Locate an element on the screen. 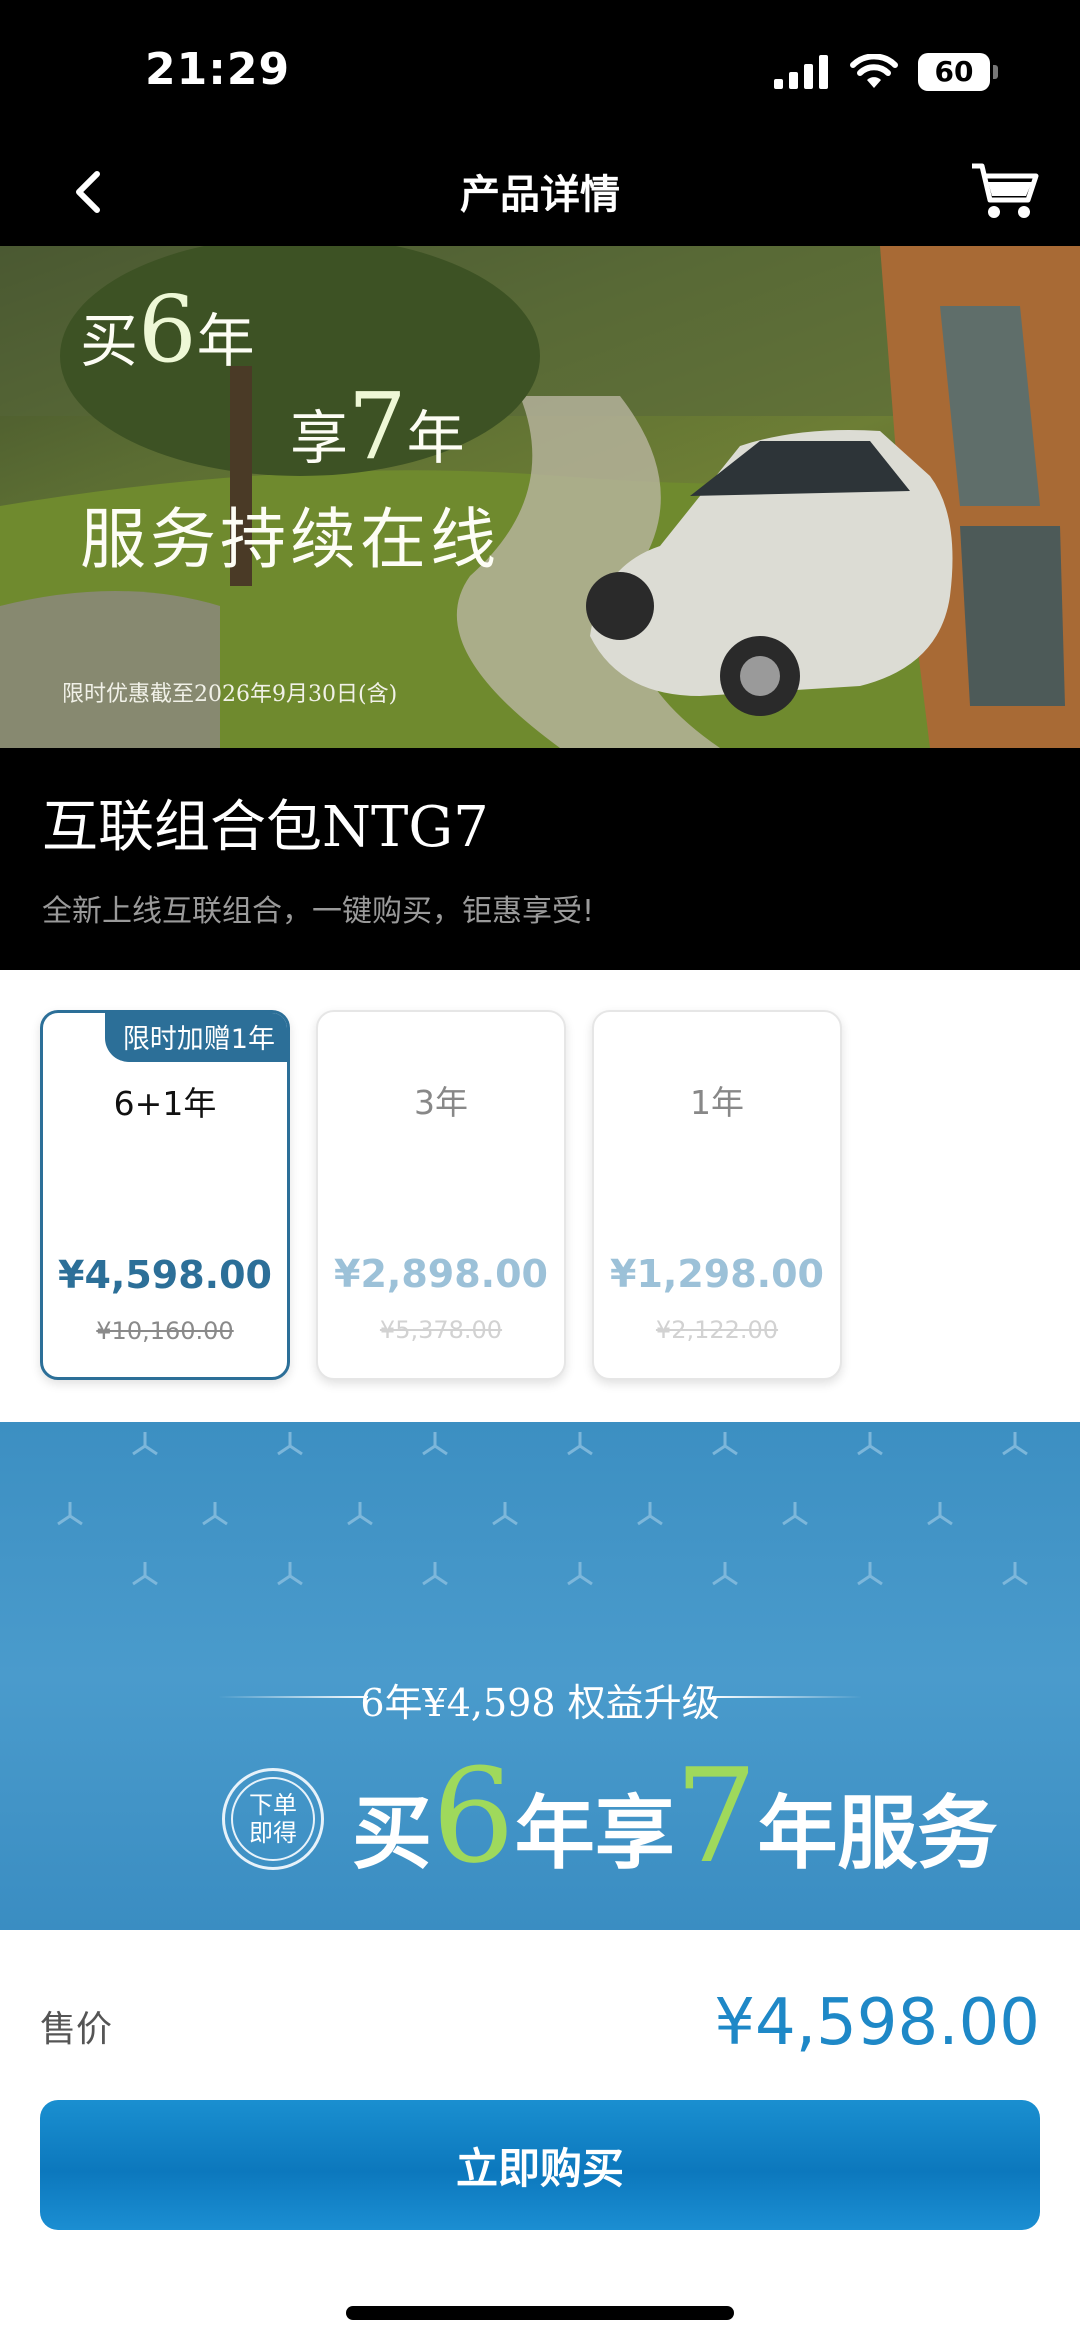  cart-button is located at coordinates (1005, 191).